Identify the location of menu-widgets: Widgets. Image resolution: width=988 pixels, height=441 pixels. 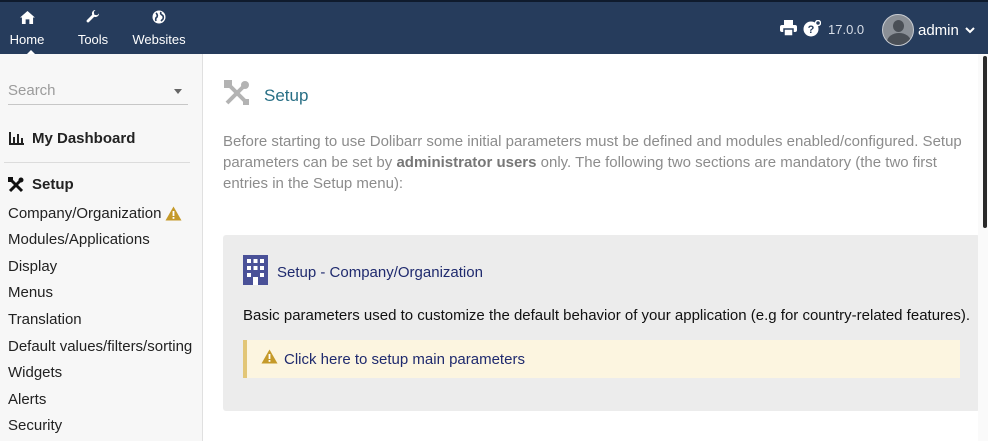
(35, 372).